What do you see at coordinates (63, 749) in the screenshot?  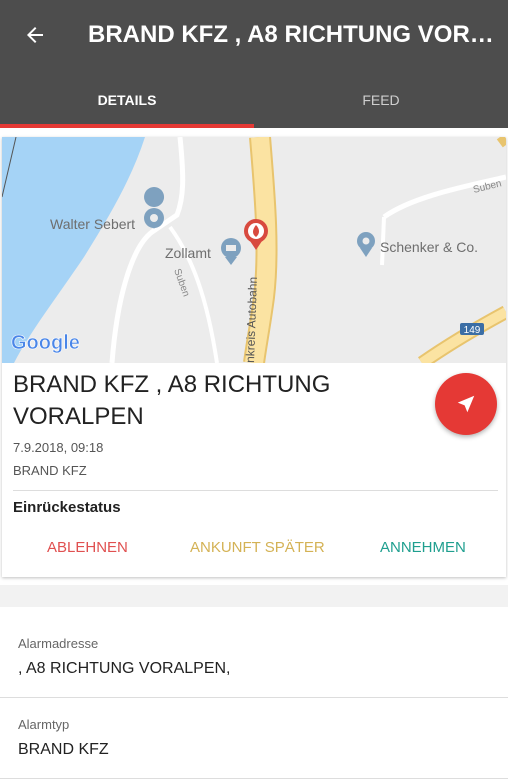 I see `alarm-type-value: BRAND KFZ` at bounding box center [63, 749].